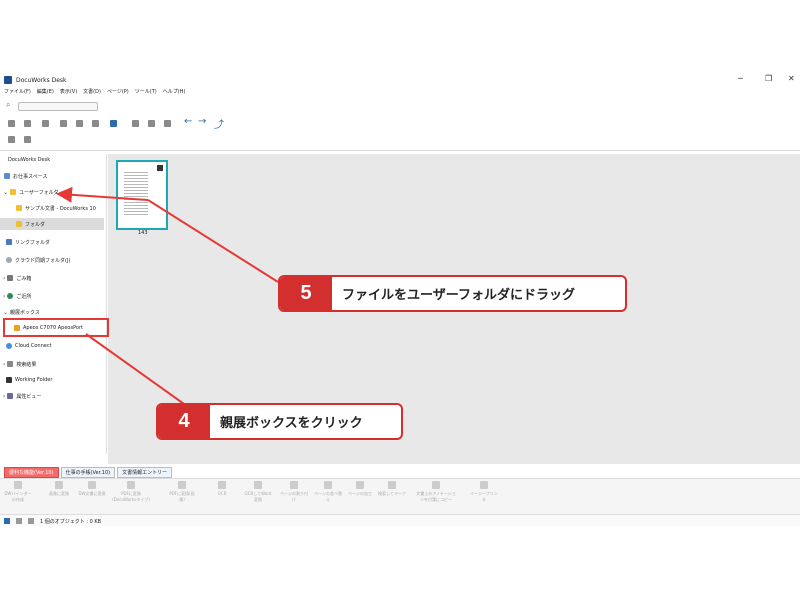 The width and height of the screenshot is (800, 600). What do you see at coordinates (118, 93) in the screenshot?
I see `menu-page: ページ(P)` at bounding box center [118, 93].